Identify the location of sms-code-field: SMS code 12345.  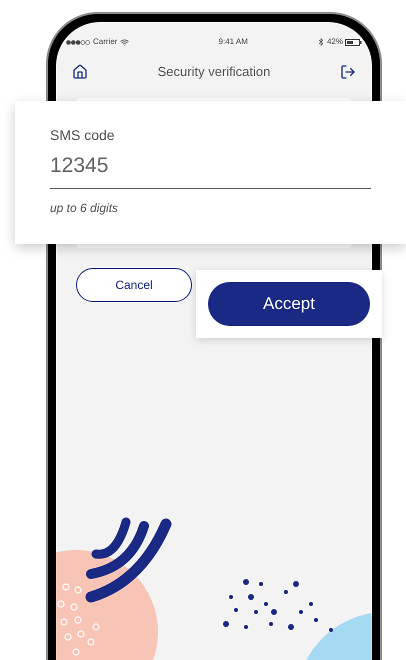
(210, 156).